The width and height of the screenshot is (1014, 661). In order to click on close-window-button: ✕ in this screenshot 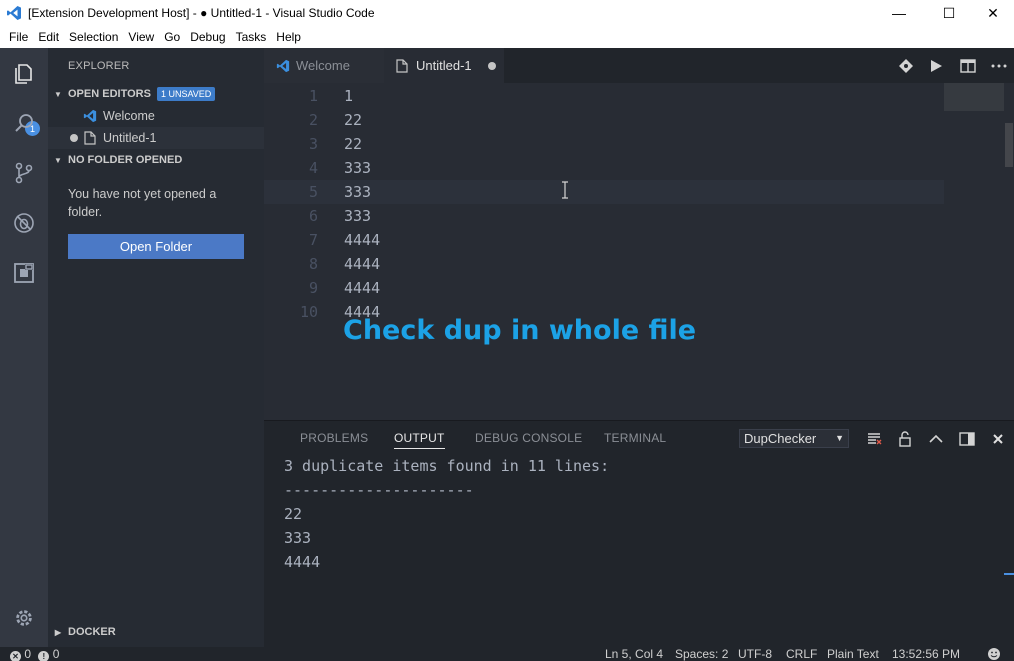, I will do `click(992, 13)`.